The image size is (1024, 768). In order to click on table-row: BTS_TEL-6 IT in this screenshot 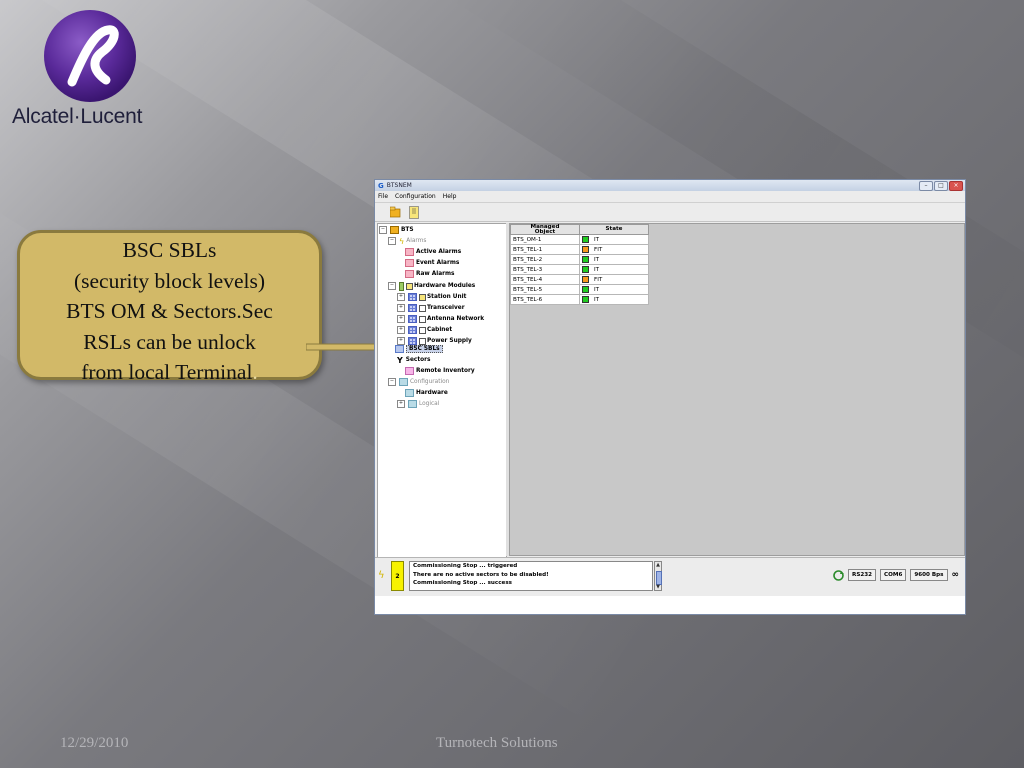, I will do `click(579, 299)`.